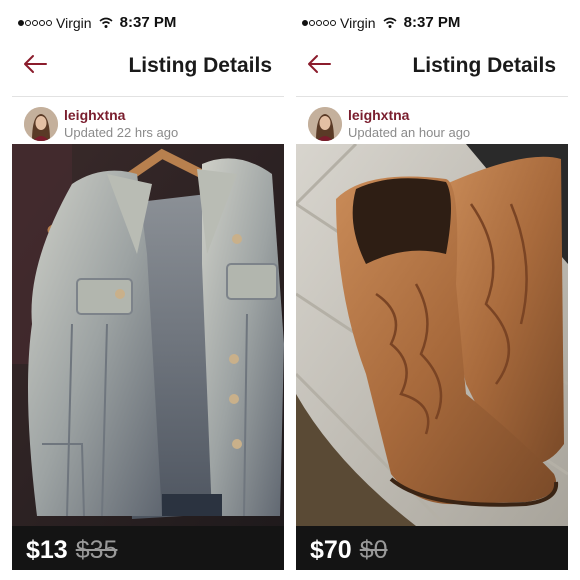 The height and width of the screenshot is (580, 580). I want to click on price: $70, so click(331, 549).